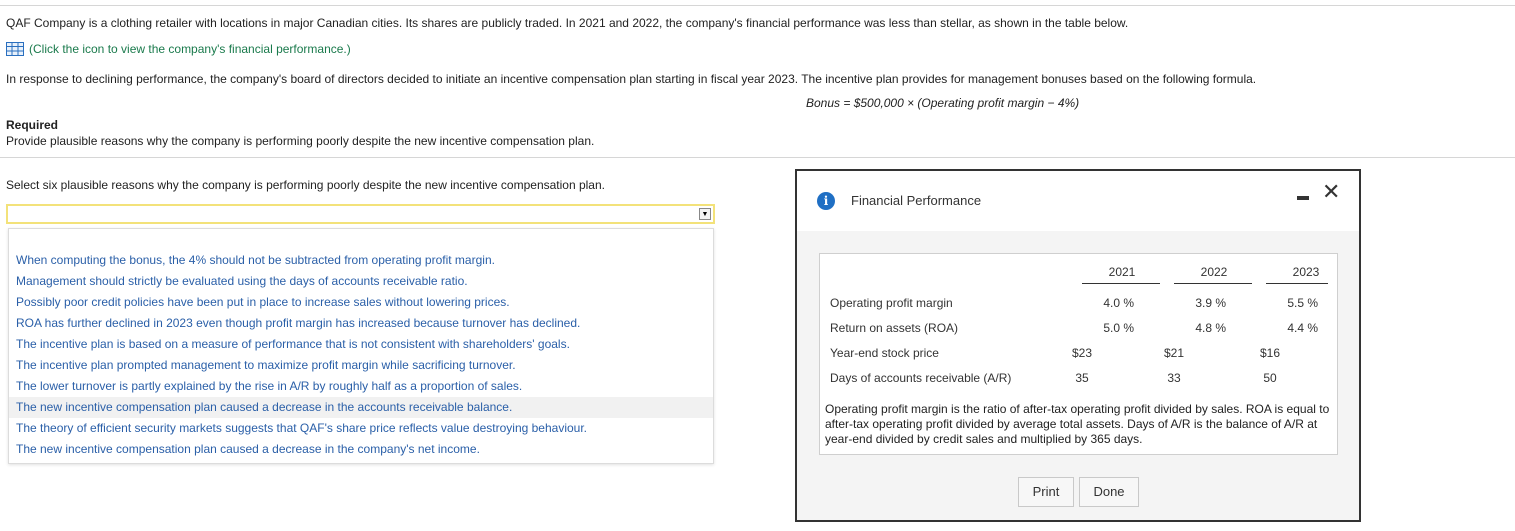 The width and height of the screenshot is (1515, 531). What do you see at coordinates (1082, 378) in the screenshot?
I see `cell-value: 35` at bounding box center [1082, 378].